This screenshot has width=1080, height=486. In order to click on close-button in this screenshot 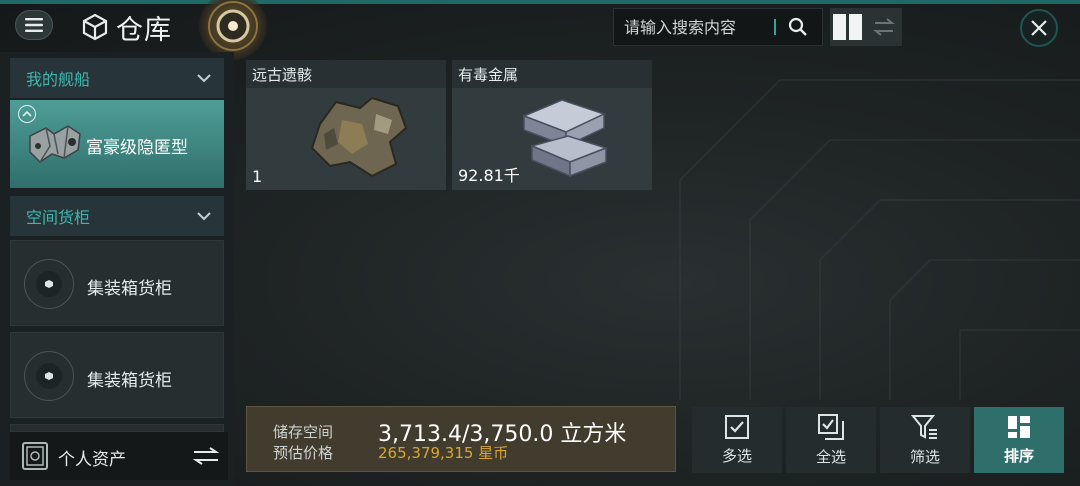, I will do `click(1039, 28)`.